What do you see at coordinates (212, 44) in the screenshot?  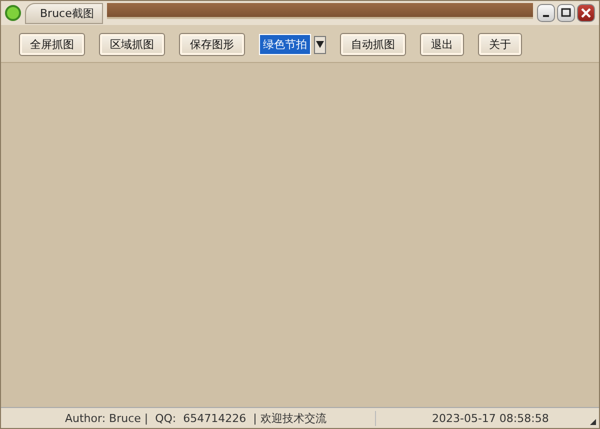 I see `toolbar-button: 保存图形` at bounding box center [212, 44].